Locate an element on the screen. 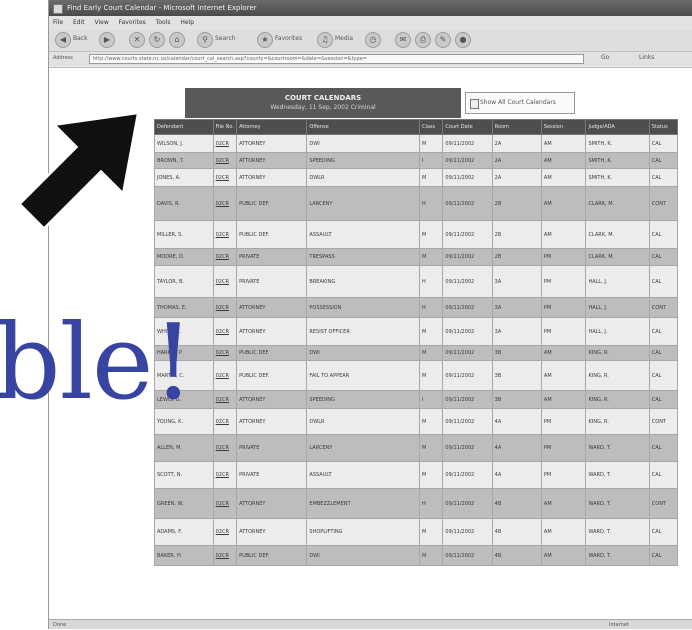 This screenshot has height=630, width=692. col-judge: Judge/ADA is located at coordinates (617, 127).